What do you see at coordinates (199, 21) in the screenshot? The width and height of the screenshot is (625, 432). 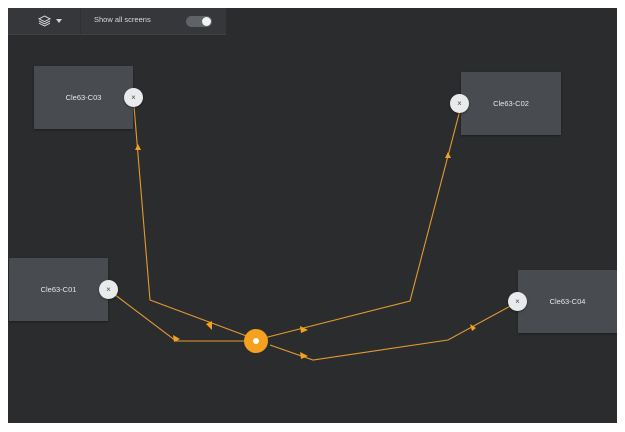 I see `show-all-screens-toggle` at bounding box center [199, 21].